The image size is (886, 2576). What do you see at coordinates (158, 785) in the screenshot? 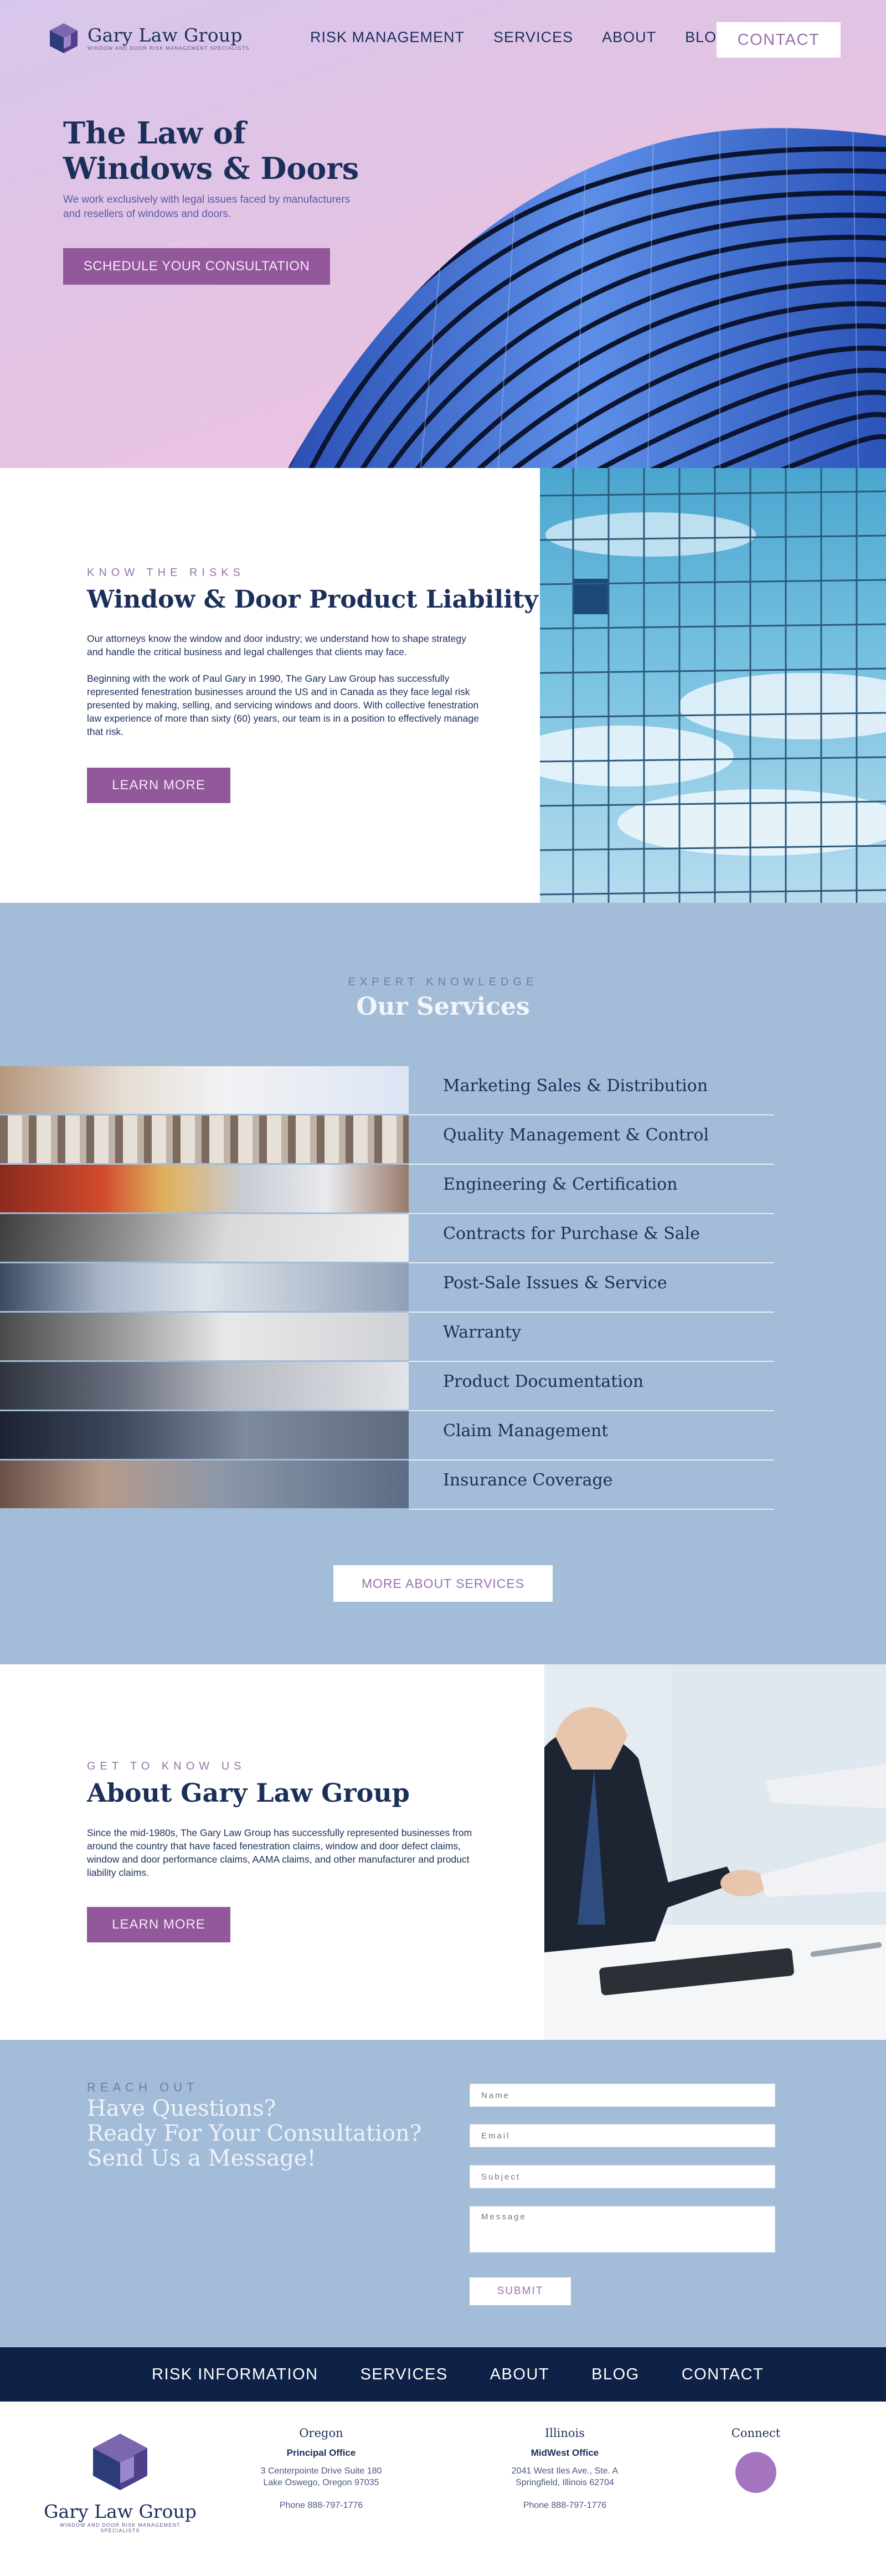
I see `risks-learn-more-button: LEARN MORE` at bounding box center [158, 785].